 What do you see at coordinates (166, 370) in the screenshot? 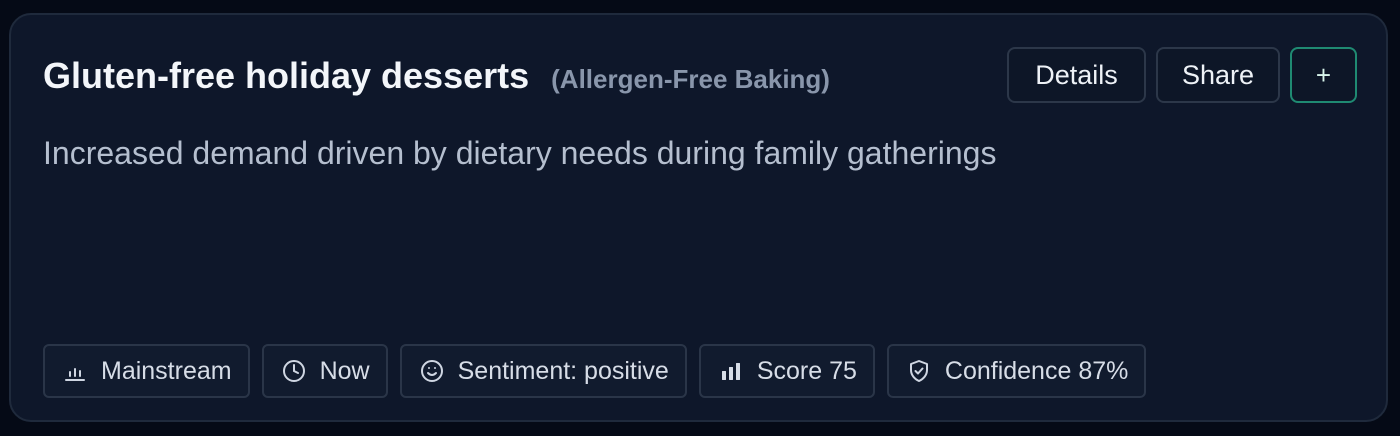
I see `tag-label: Mainstream` at bounding box center [166, 370].